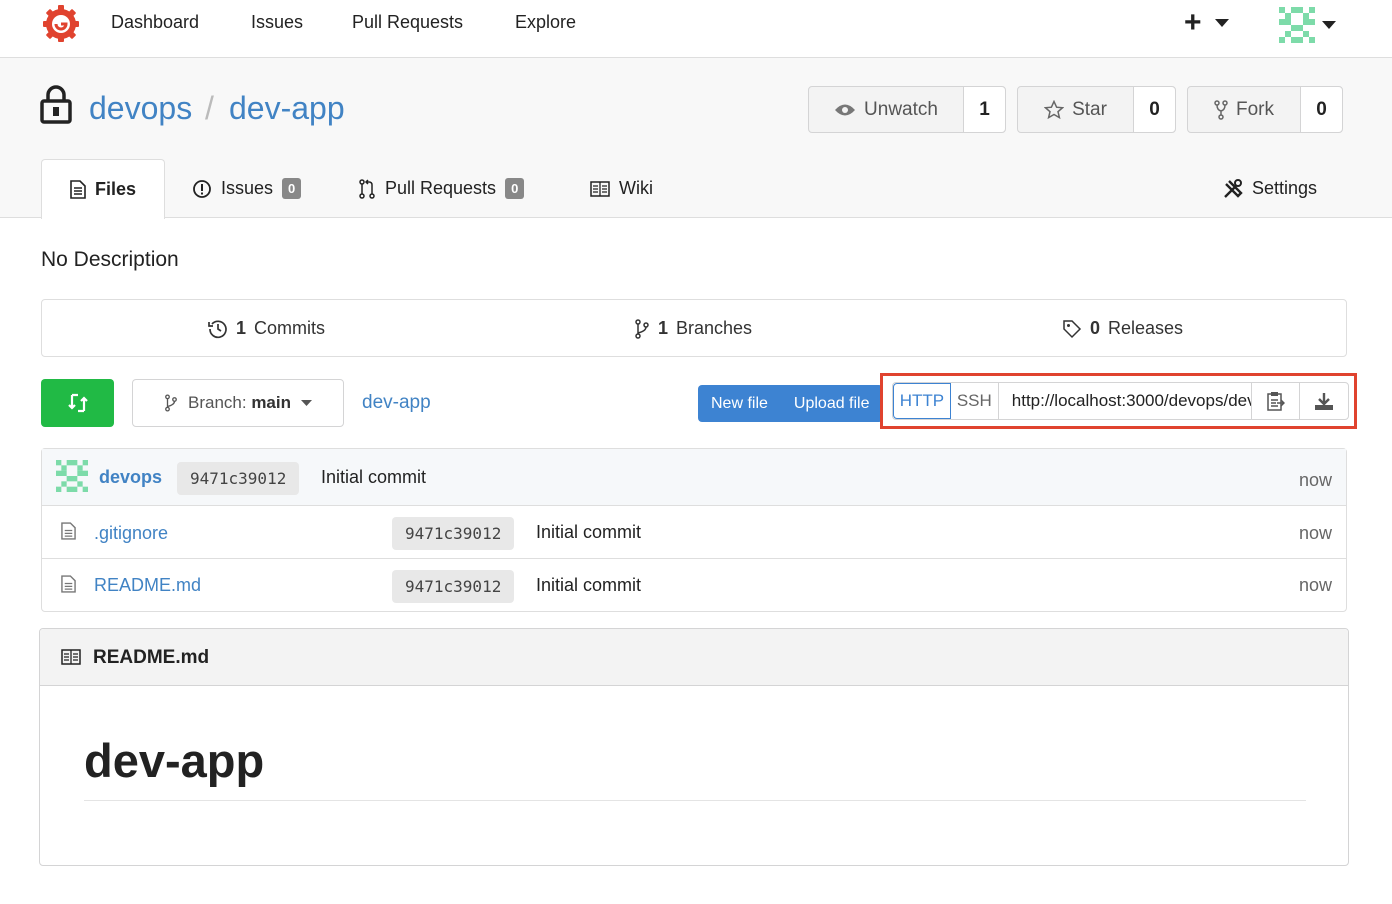 The height and width of the screenshot is (904, 1392). I want to click on create-new-dropdown: +, so click(1212, 23).